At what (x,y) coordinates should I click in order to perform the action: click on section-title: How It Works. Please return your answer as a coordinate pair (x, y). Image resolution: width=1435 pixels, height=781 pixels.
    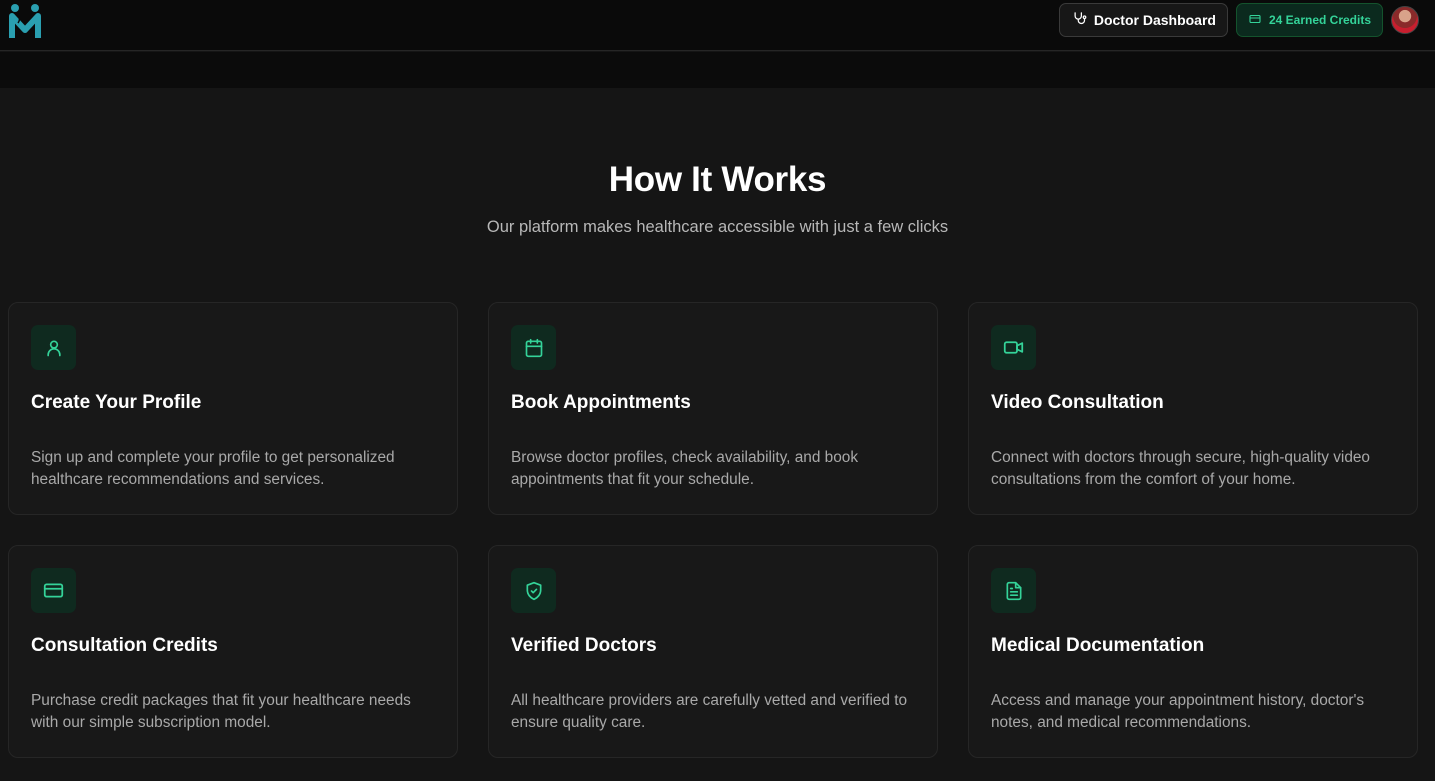
    Looking at the image, I should click on (717, 179).